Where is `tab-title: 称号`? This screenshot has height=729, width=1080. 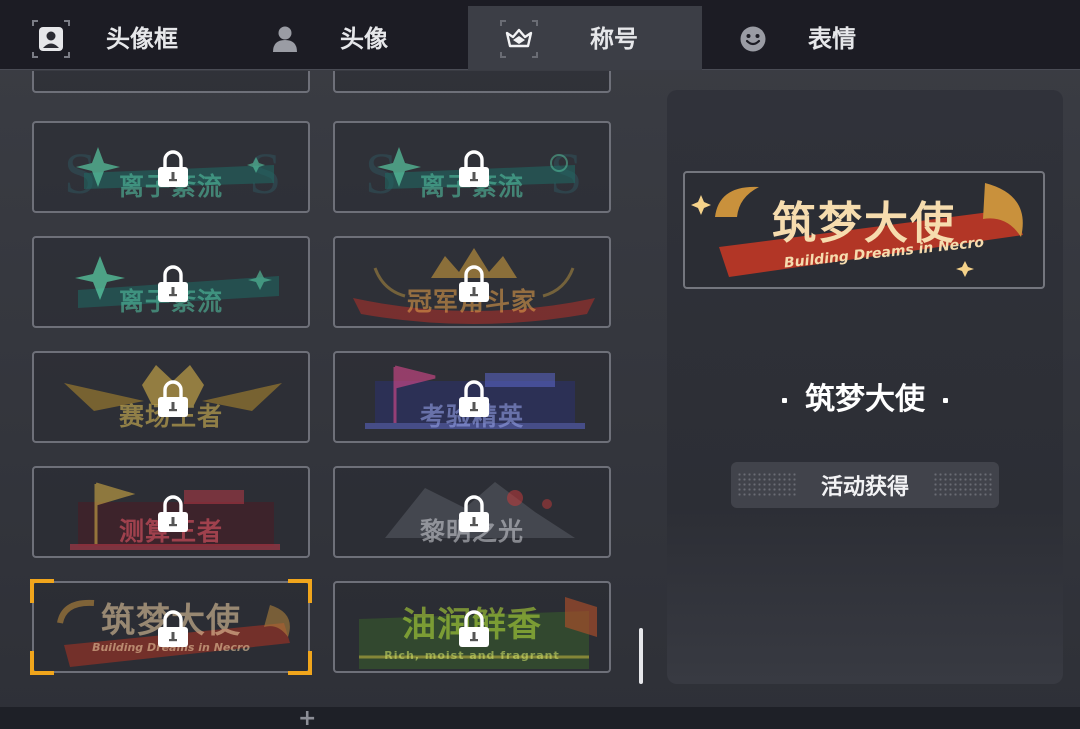 tab-title: 称号 is located at coordinates (585, 38).